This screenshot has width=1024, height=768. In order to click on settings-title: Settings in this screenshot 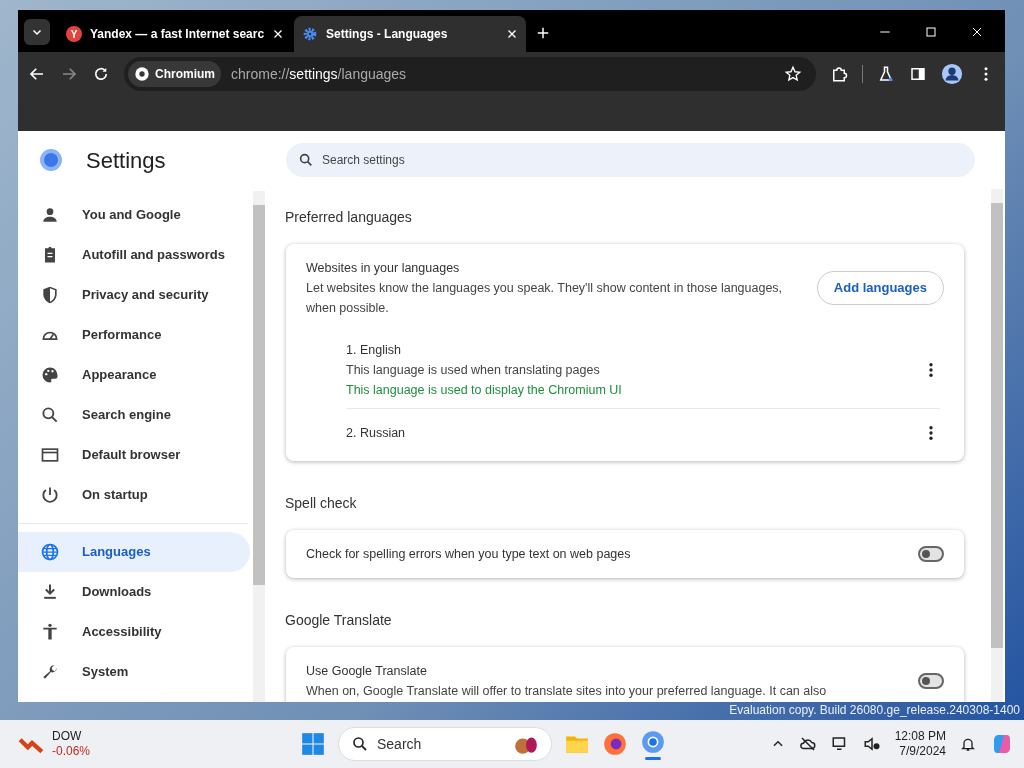, I will do `click(126, 160)`.